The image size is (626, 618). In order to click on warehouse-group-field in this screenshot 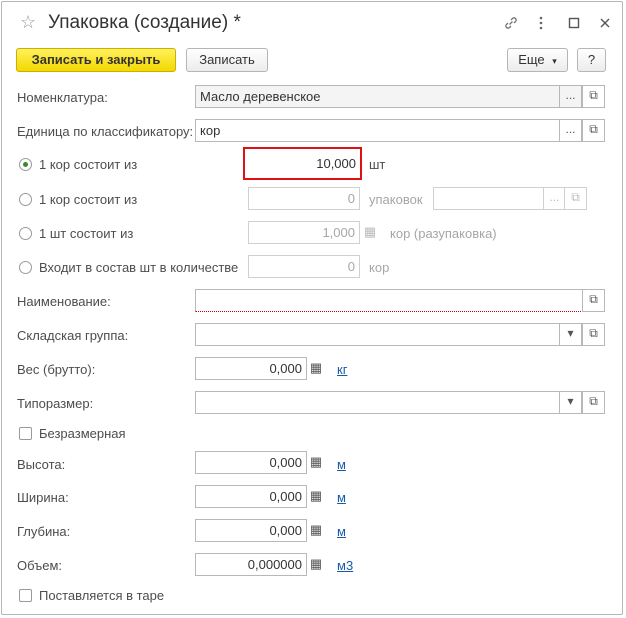, I will do `click(377, 334)`.